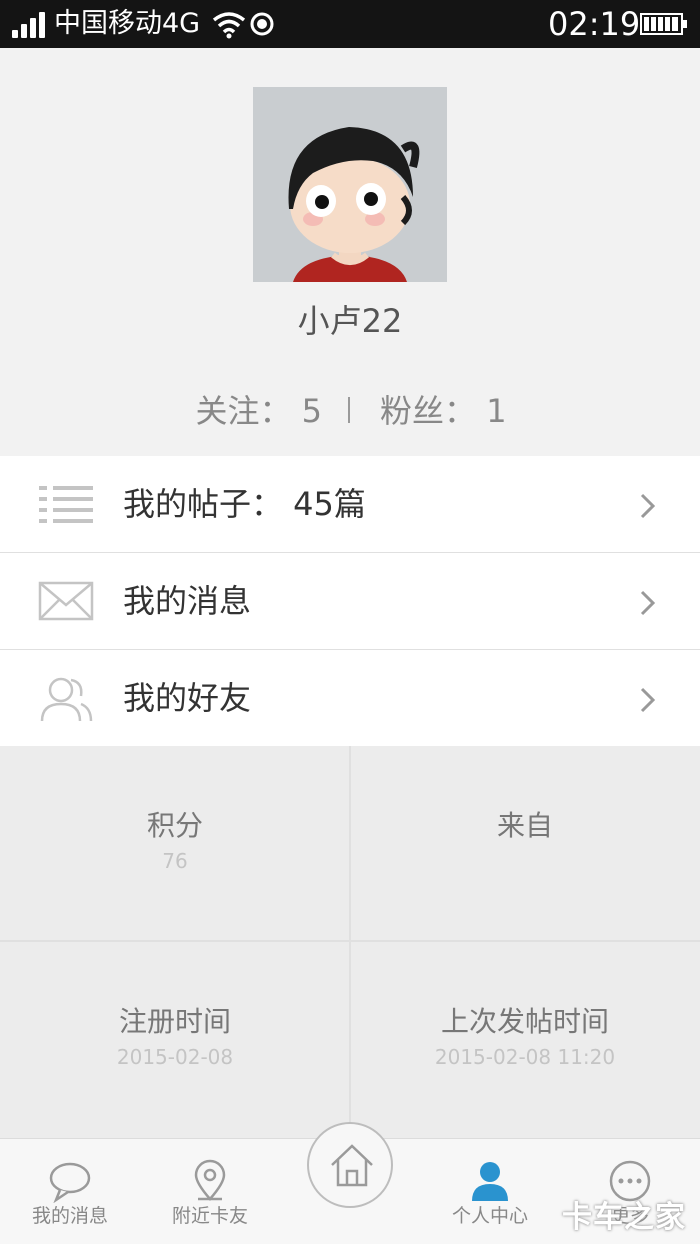  I want to click on list-icon, so click(66, 504).